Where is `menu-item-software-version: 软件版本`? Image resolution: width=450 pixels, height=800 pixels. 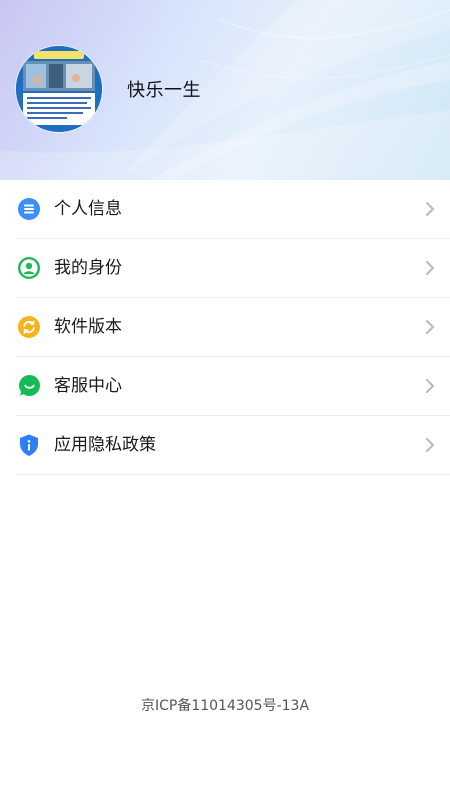
menu-item-software-version: 软件版本 is located at coordinates (225, 327).